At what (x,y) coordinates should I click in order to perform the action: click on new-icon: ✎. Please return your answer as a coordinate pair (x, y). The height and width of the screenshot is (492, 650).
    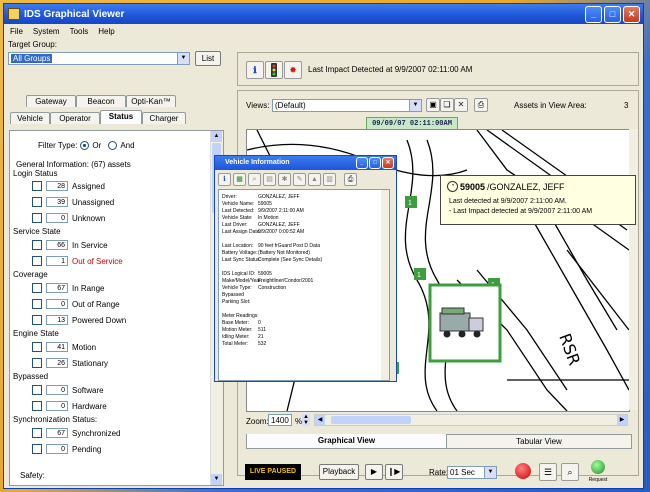
    Looking at the image, I should click on (299, 179).